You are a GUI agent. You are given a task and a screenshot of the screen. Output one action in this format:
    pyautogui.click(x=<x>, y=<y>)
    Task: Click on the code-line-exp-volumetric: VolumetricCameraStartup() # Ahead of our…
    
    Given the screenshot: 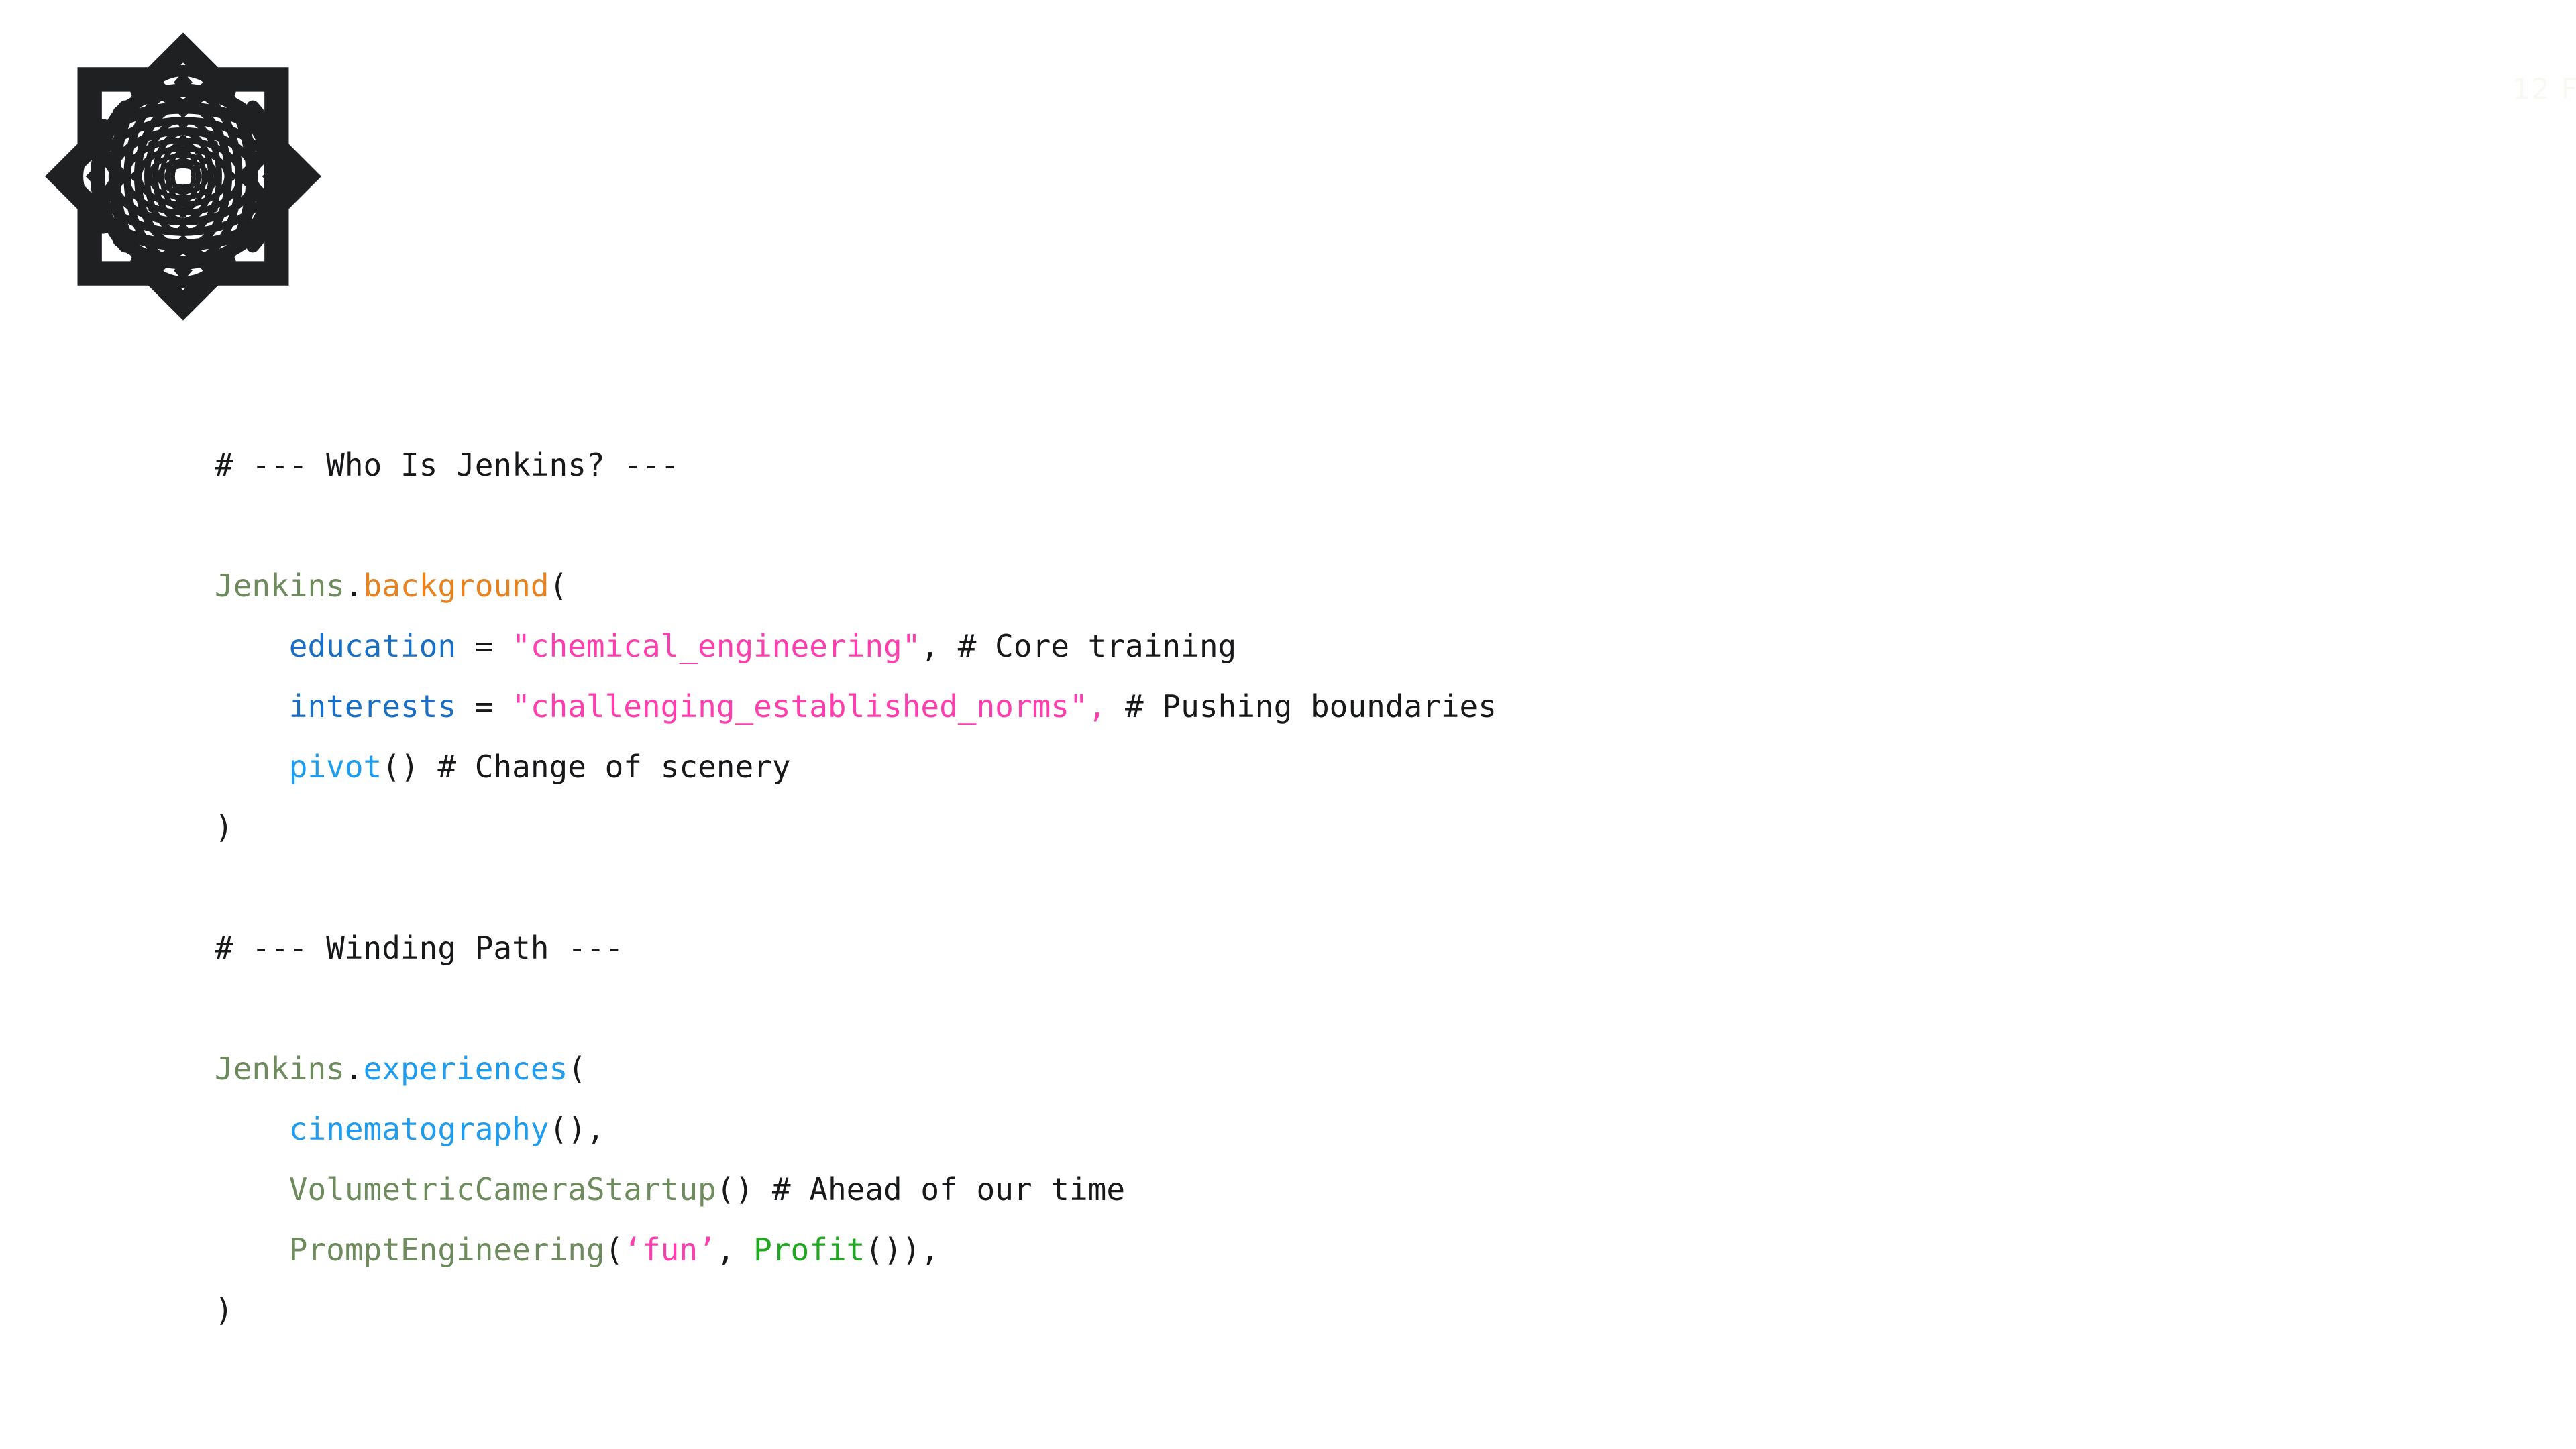 What is the action you would take?
    pyautogui.click(x=1355, y=1189)
    